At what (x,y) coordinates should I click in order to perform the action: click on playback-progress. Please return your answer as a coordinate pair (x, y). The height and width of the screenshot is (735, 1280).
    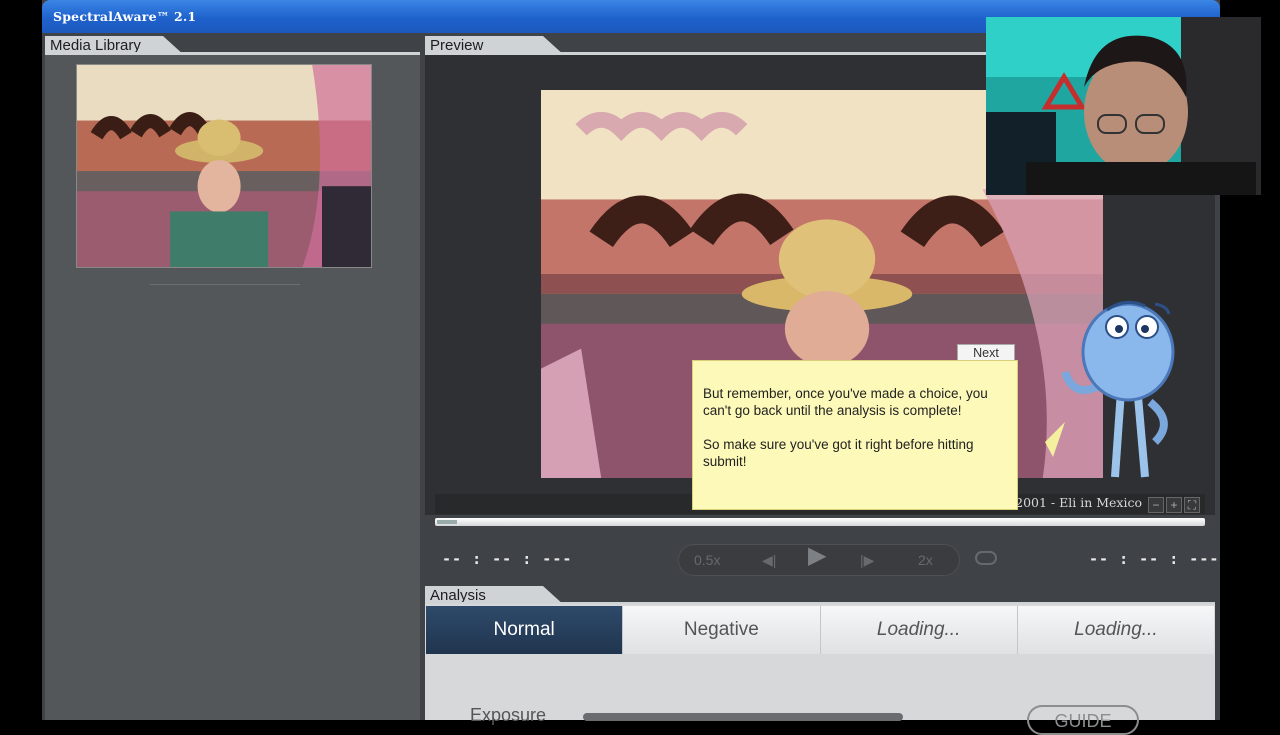
    Looking at the image, I should click on (820, 522).